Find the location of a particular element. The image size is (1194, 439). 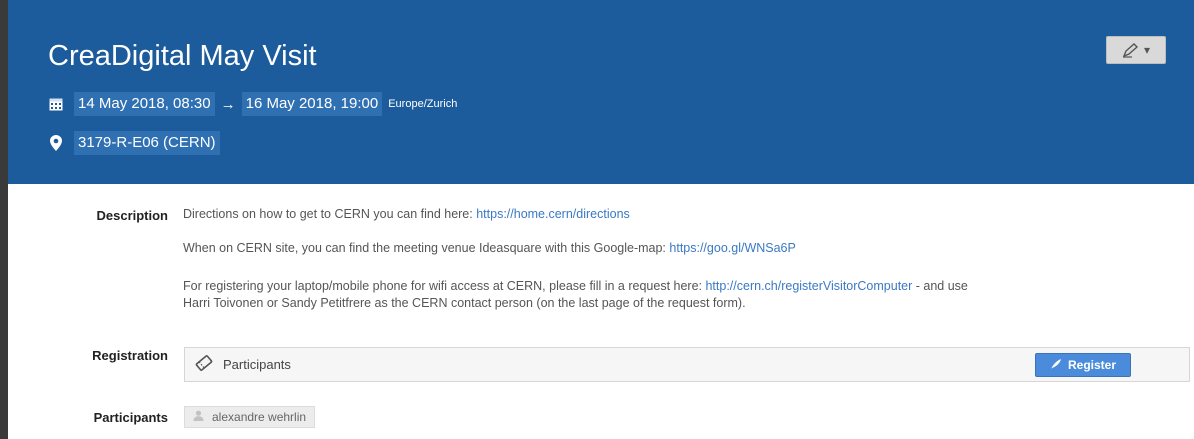

participants-label: Participants is located at coordinates (130, 417).